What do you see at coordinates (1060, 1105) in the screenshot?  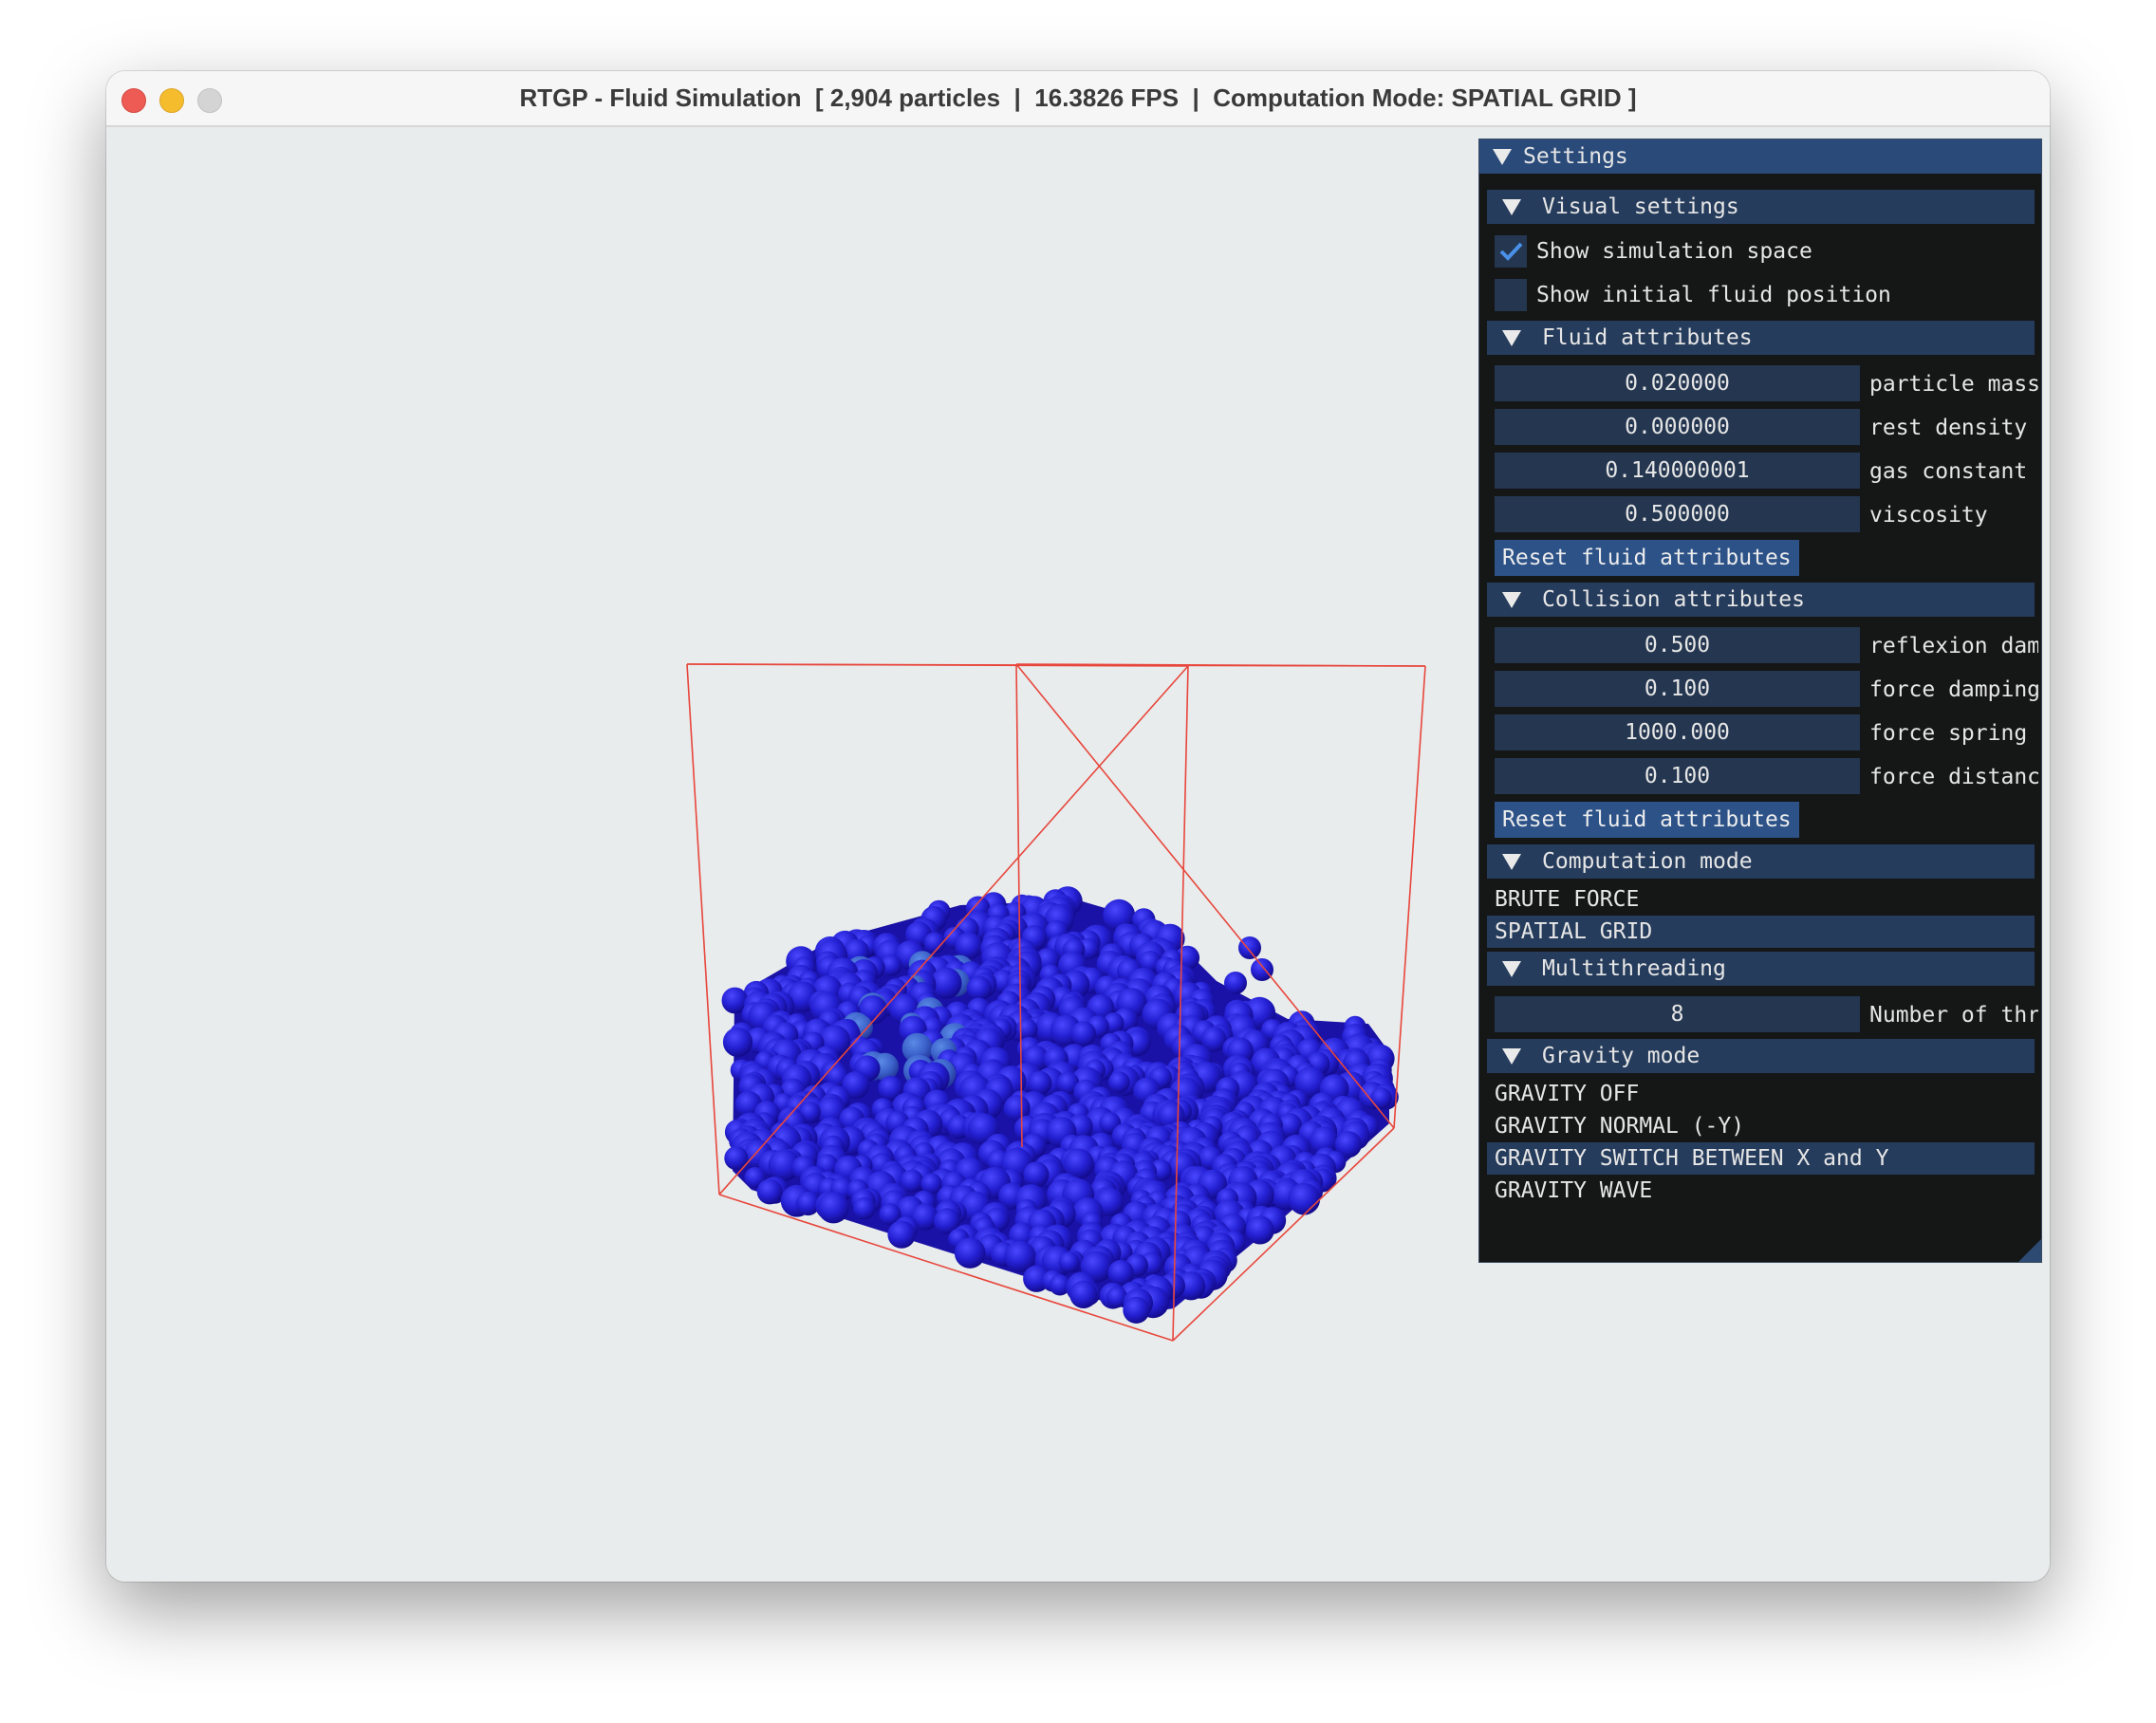 I see `fluid-particles` at bounding box center [1060, 1105].